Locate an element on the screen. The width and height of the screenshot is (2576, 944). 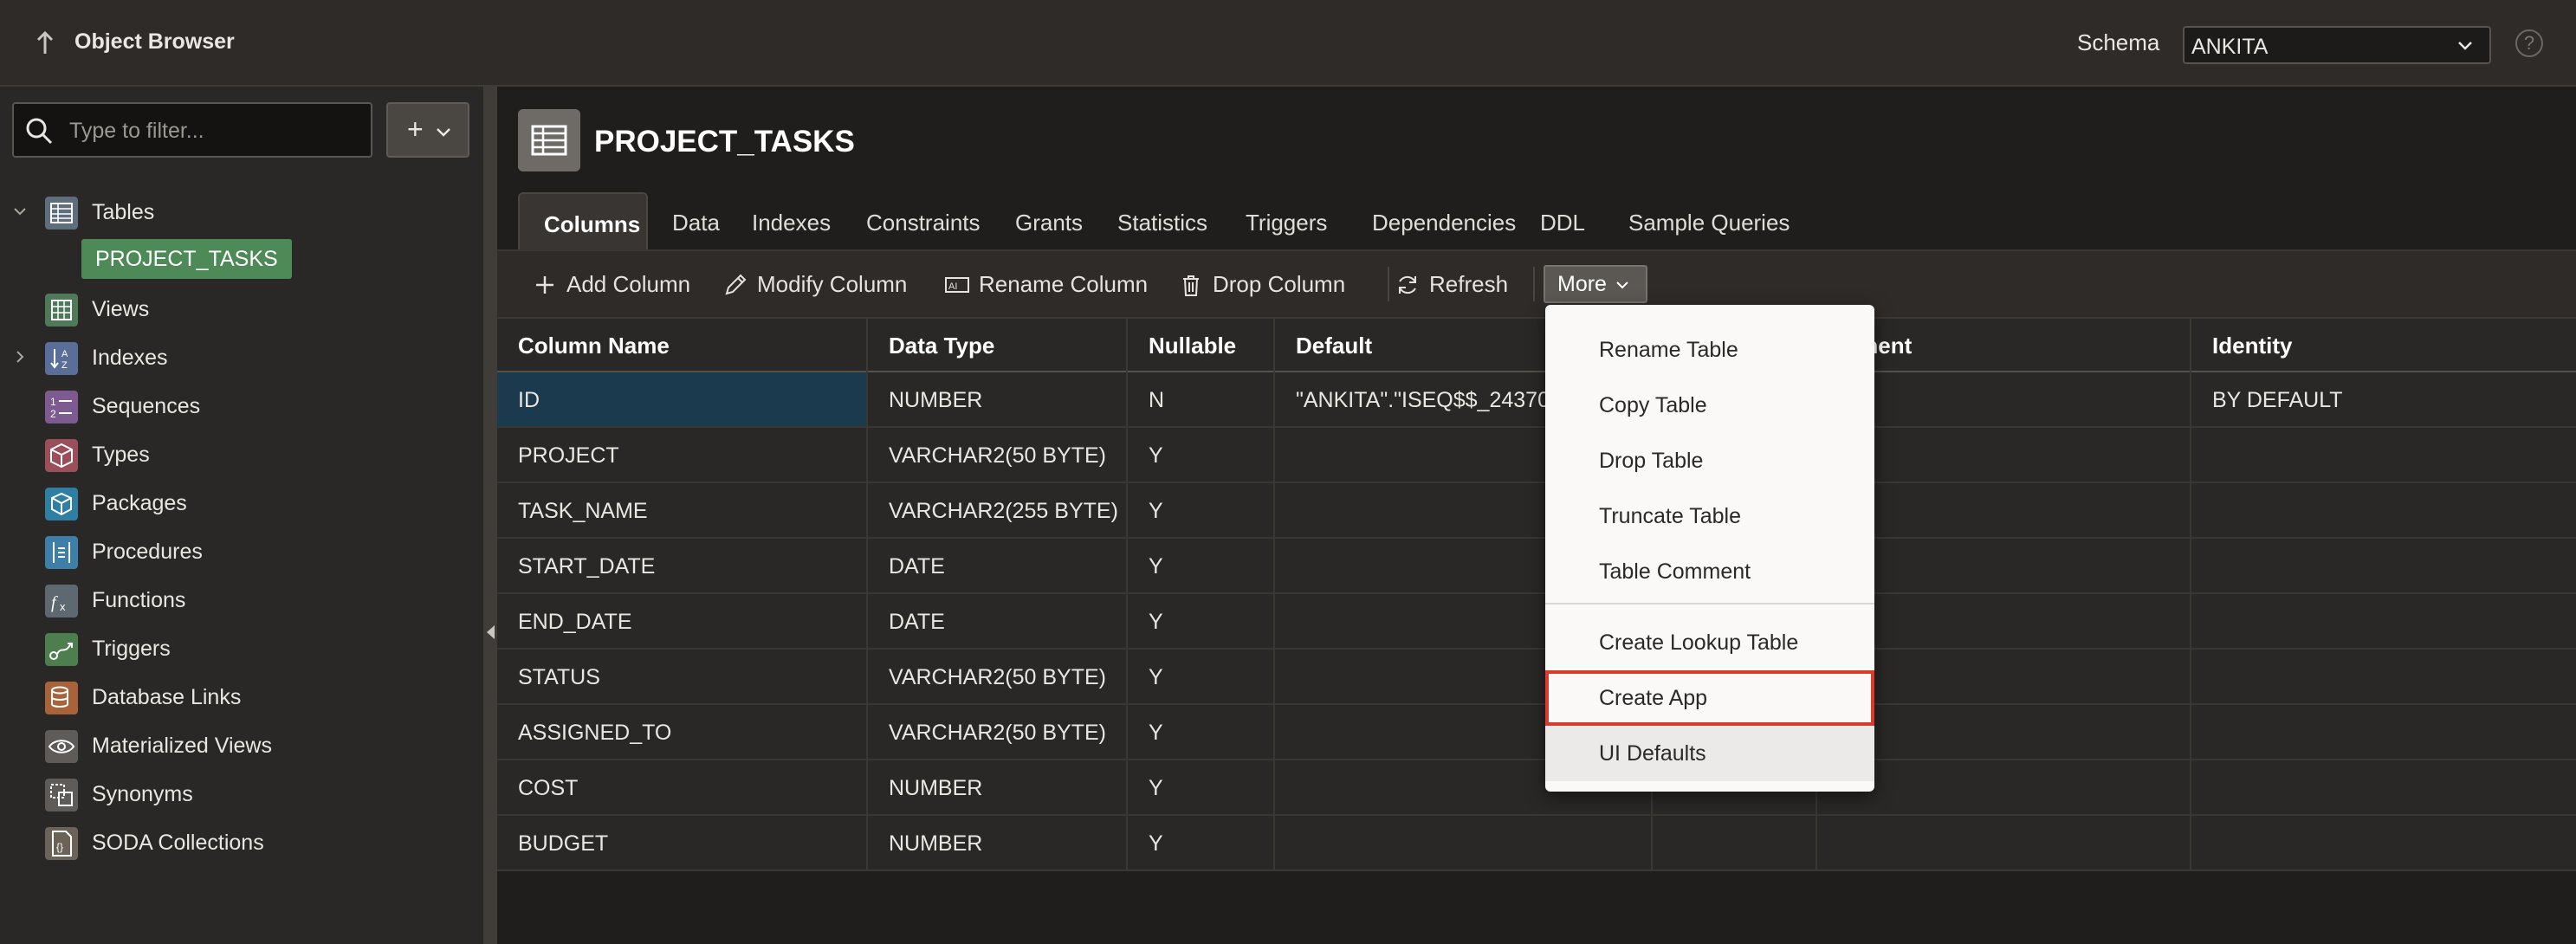
tree-item-soda-collections: {} SODA Collections is located at coordinates (241, 841).